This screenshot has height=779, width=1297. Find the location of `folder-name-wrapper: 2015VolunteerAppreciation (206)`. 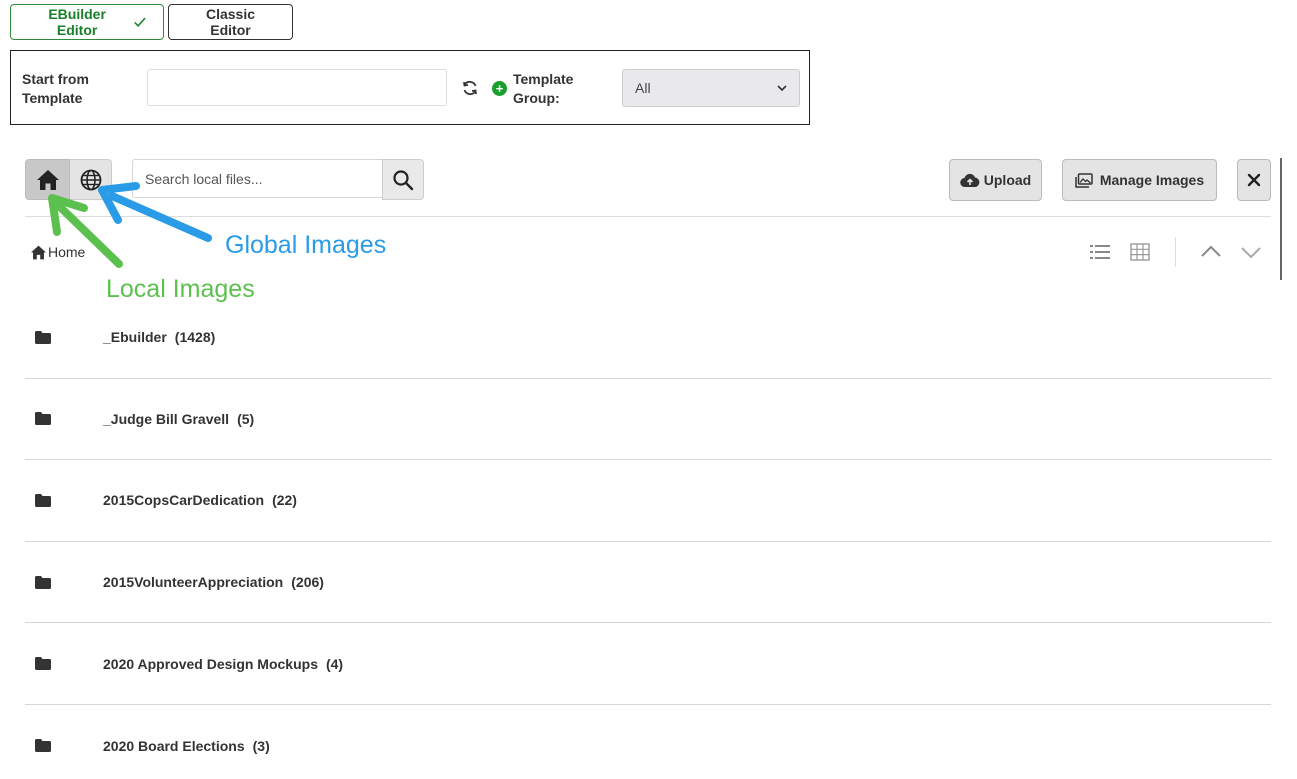

folder-name-wrapper: 2015VolunteerAppreciation (206) is located at coordinates (213, 582).